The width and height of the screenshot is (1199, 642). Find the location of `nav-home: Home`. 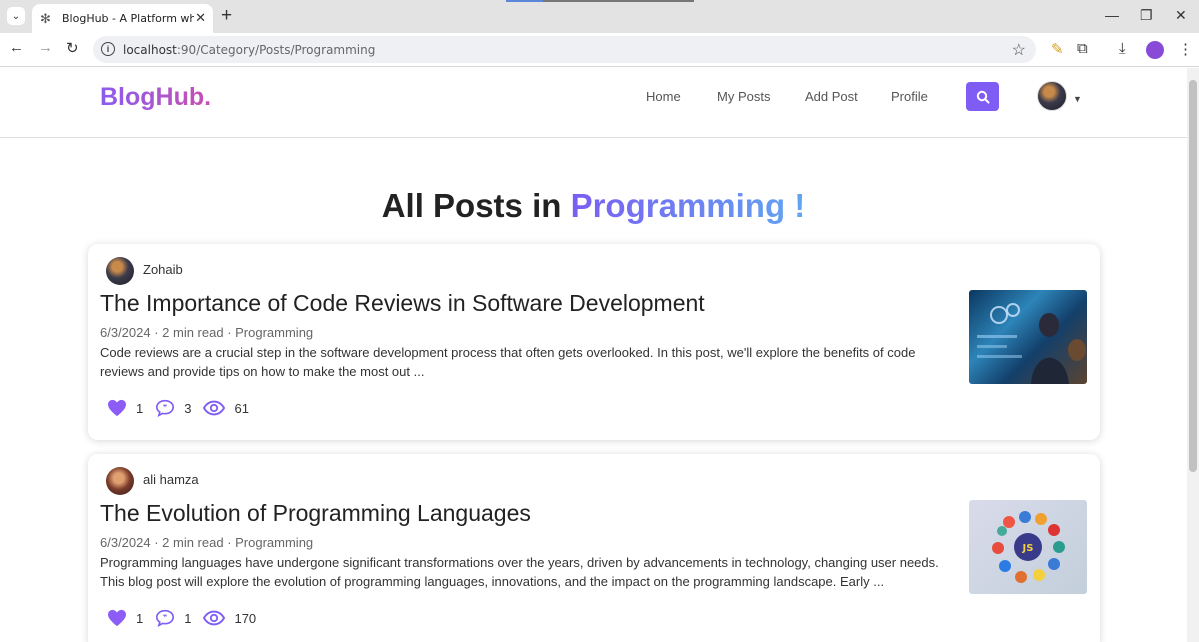

nav-home: Home is located at coordinates (663, 96).